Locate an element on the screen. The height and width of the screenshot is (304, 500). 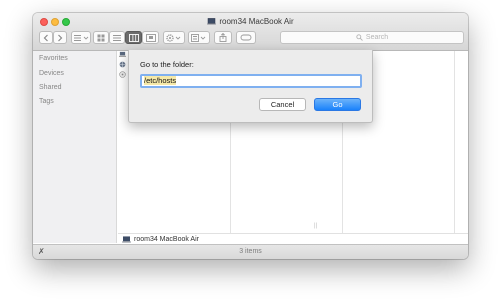
sidebar-section-tags: Tags is located at coordinates (46, 101).